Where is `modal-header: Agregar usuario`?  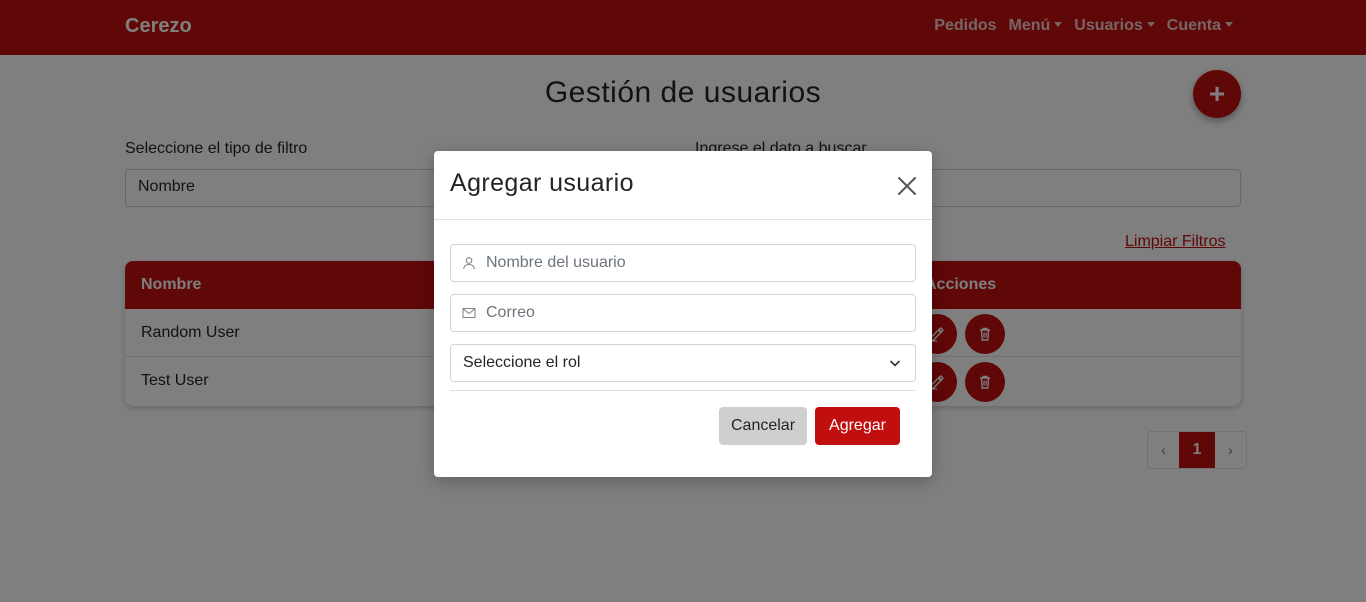
modal-header: Agregar usuario is located at coordinates (683, 185).